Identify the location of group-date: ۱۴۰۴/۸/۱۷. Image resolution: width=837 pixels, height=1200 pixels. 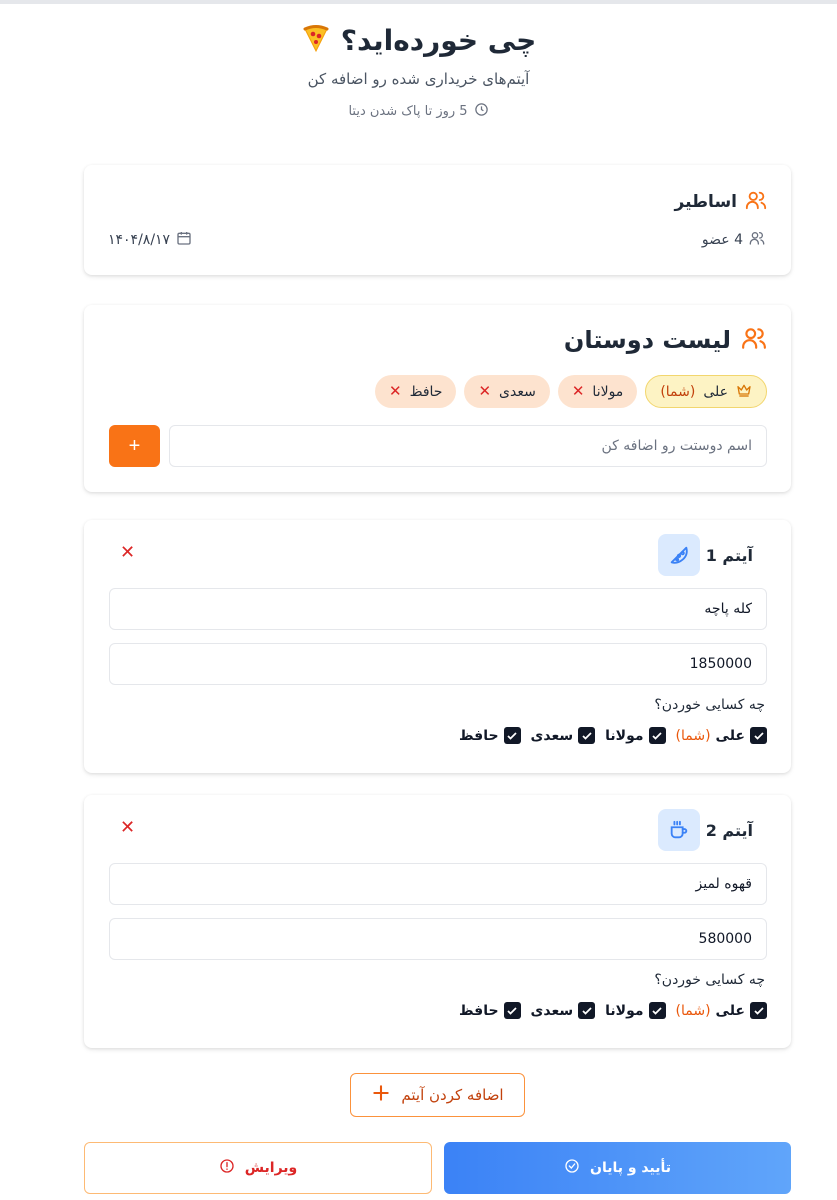
(150, 240).